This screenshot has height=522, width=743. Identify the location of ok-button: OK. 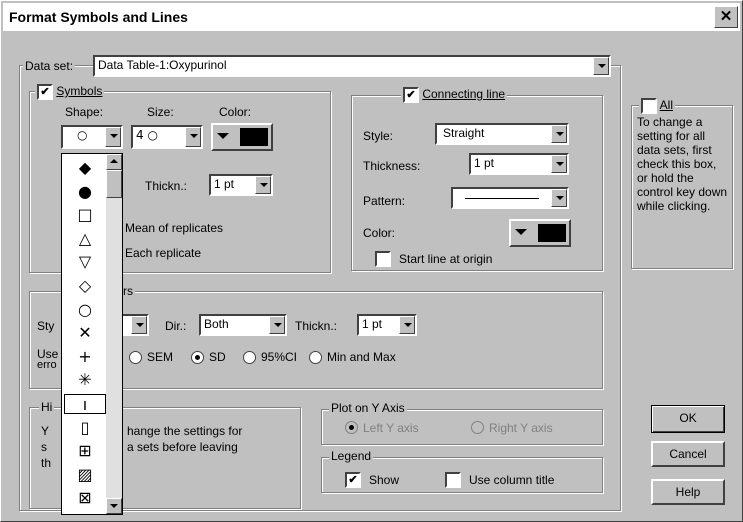
(688, 419).